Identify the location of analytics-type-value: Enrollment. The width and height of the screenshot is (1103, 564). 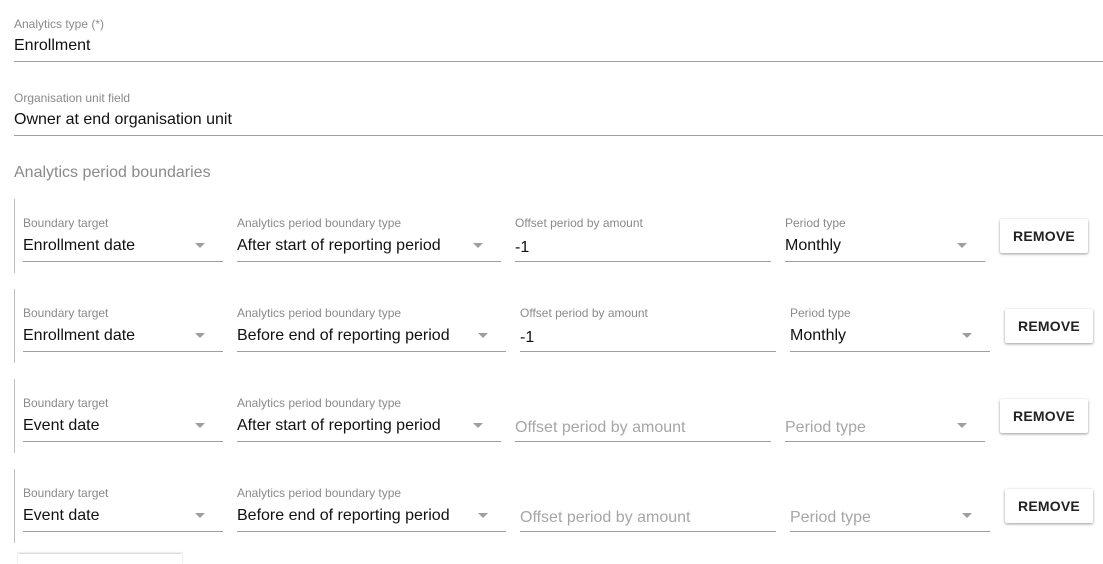
(52, 45).